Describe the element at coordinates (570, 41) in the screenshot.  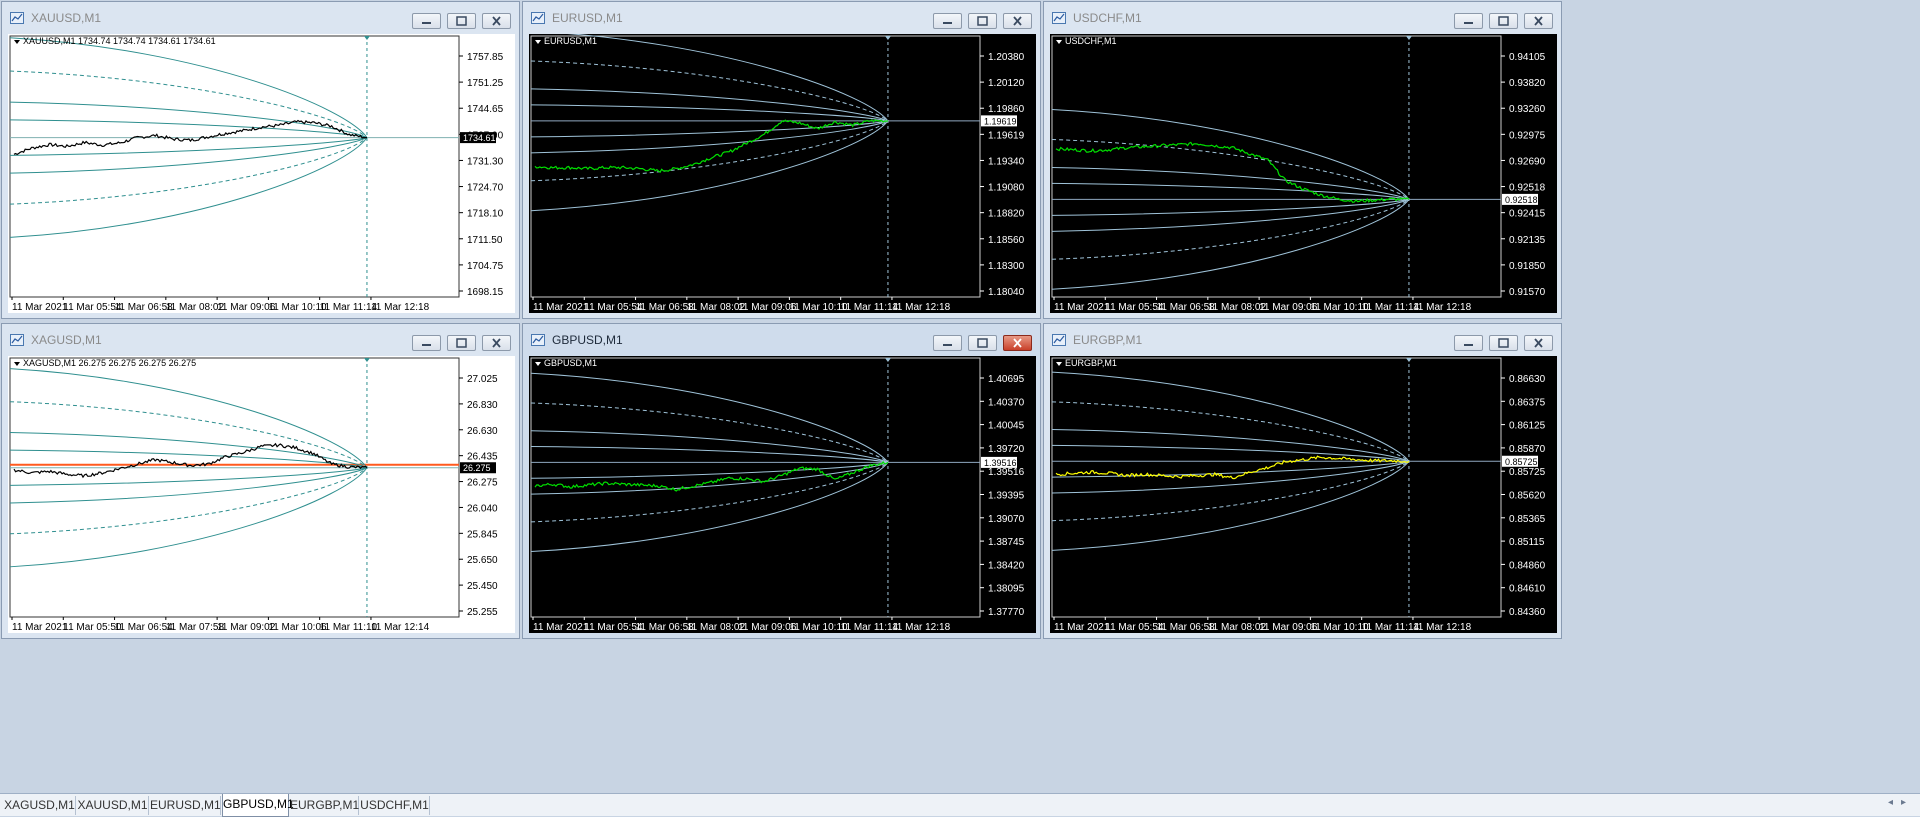
I see `symbol-info-label: EURUSD,M1` at that location.